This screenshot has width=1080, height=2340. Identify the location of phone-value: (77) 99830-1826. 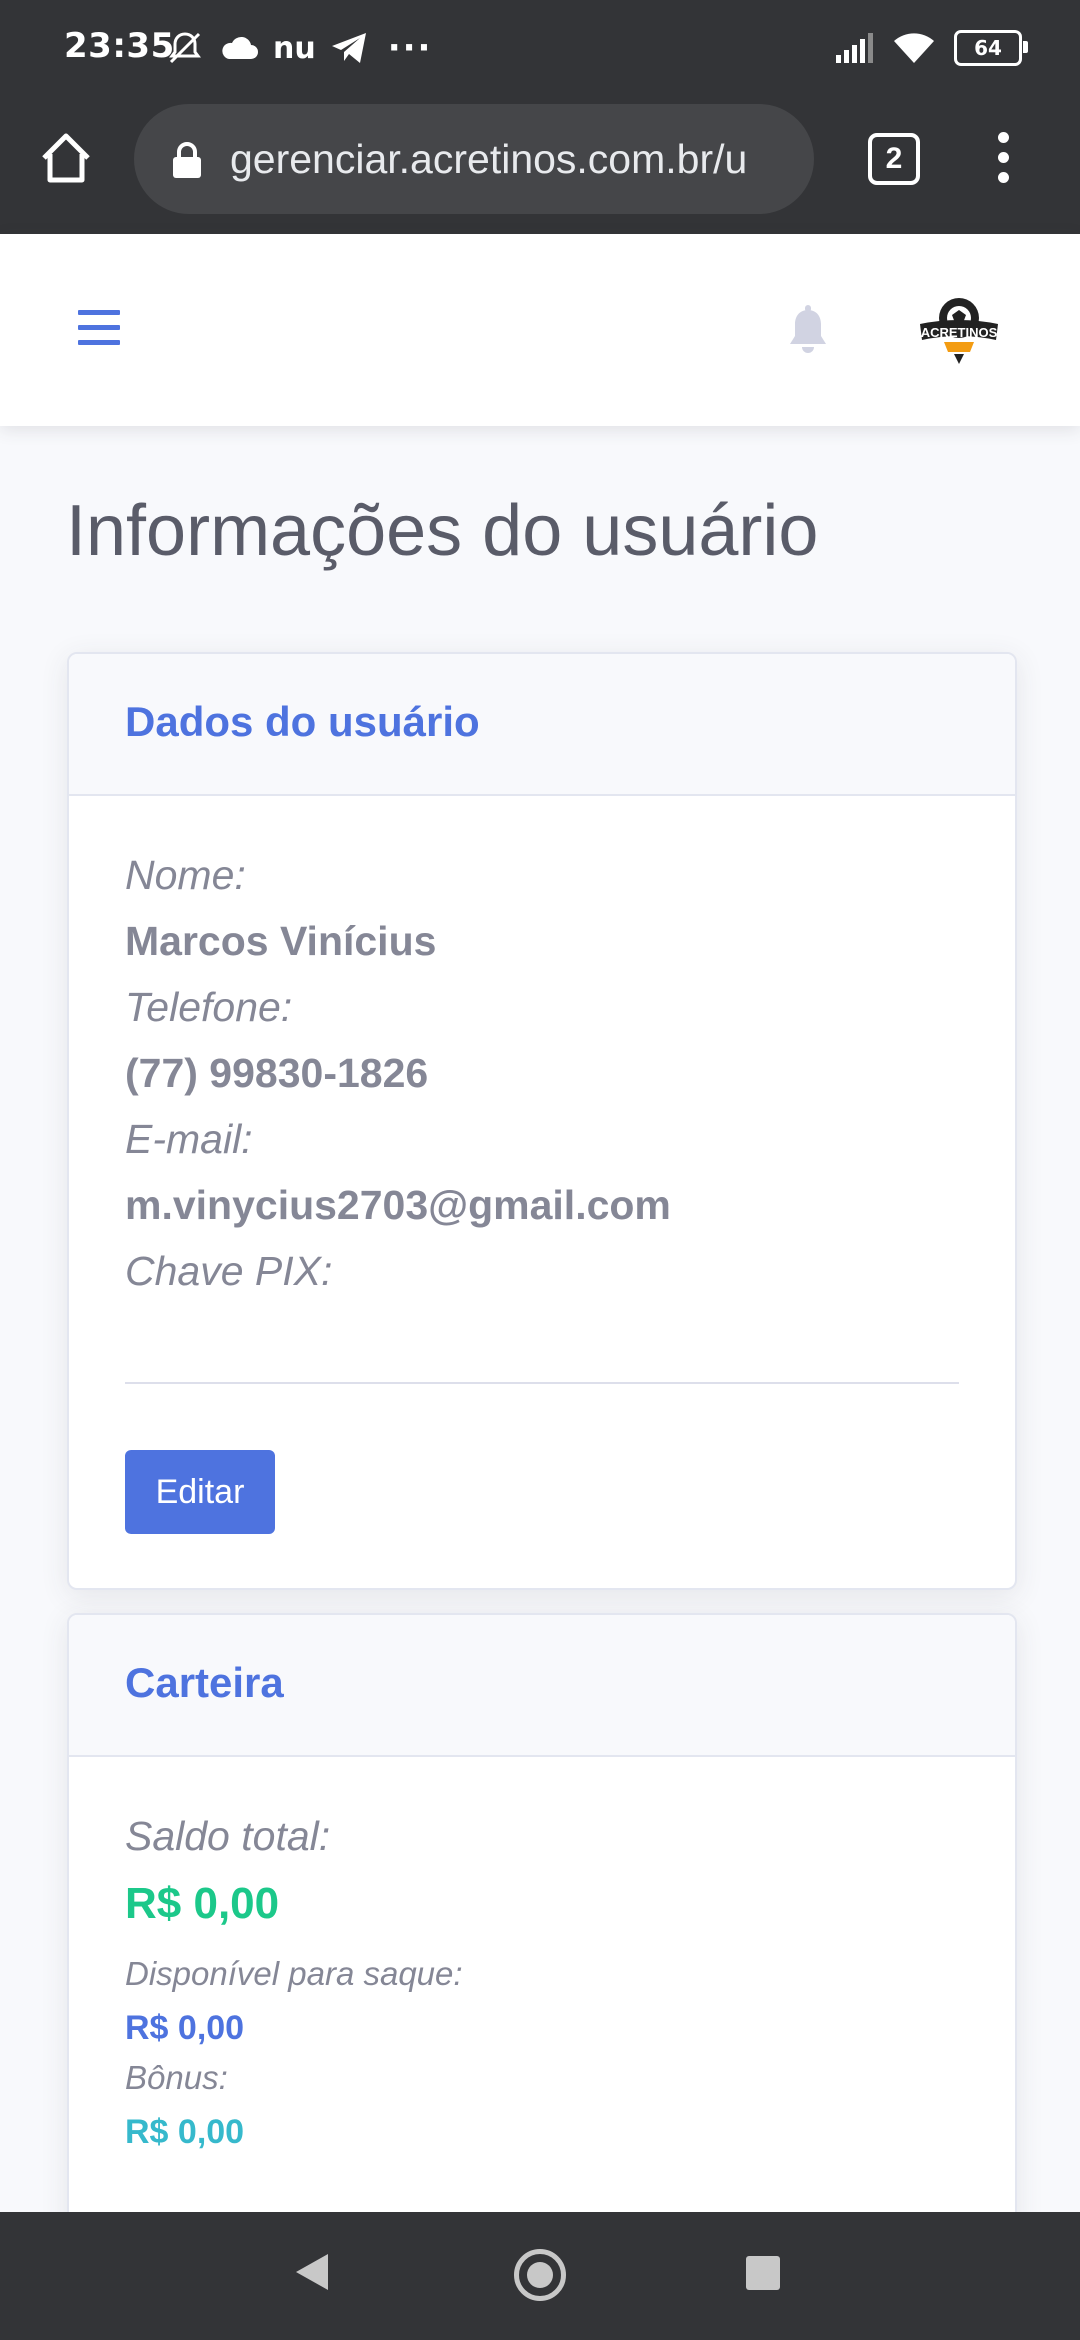
(277, 1073).